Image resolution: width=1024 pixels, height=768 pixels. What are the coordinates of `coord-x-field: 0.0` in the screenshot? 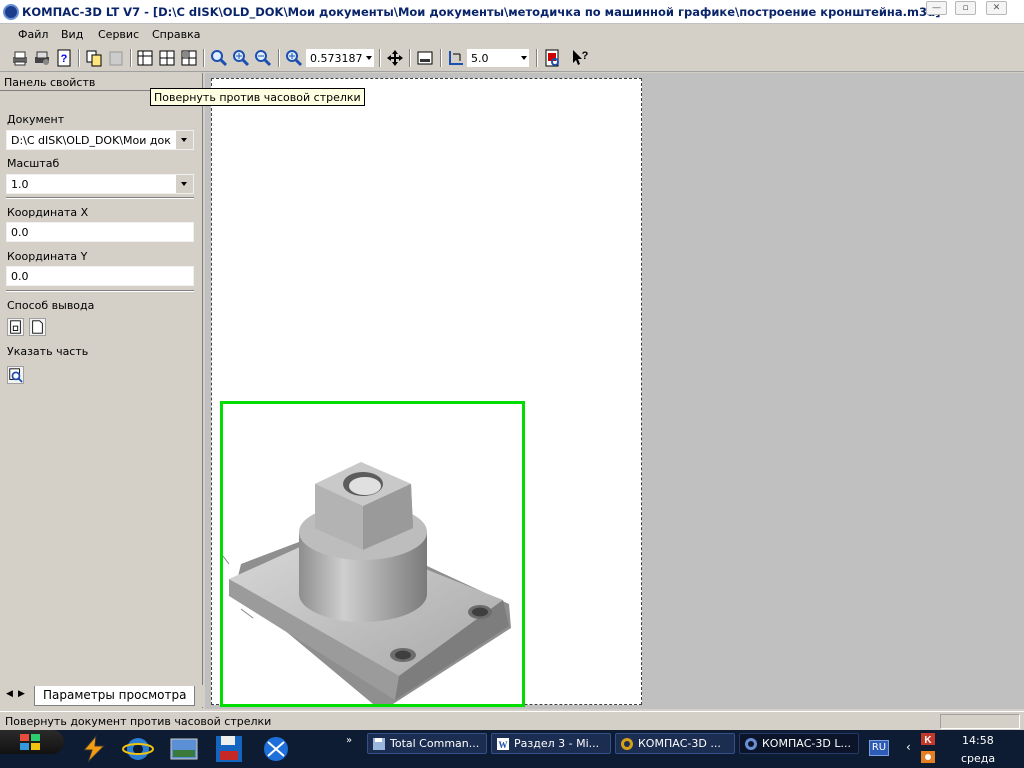 It's located at (100, 232).